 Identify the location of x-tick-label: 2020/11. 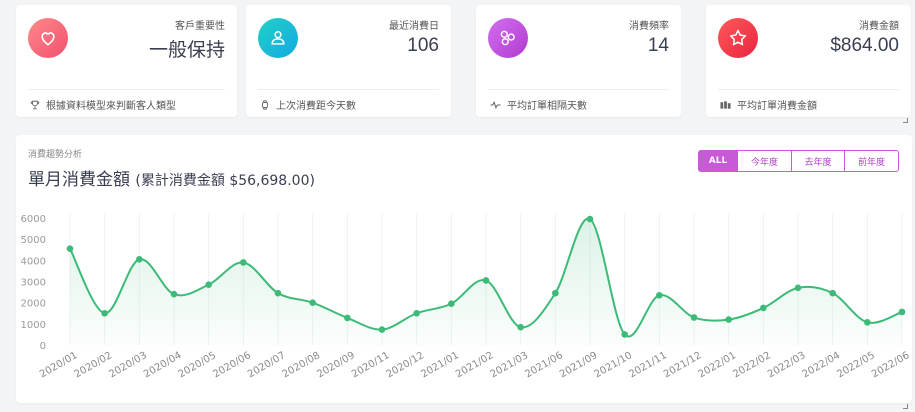
(370, 365).